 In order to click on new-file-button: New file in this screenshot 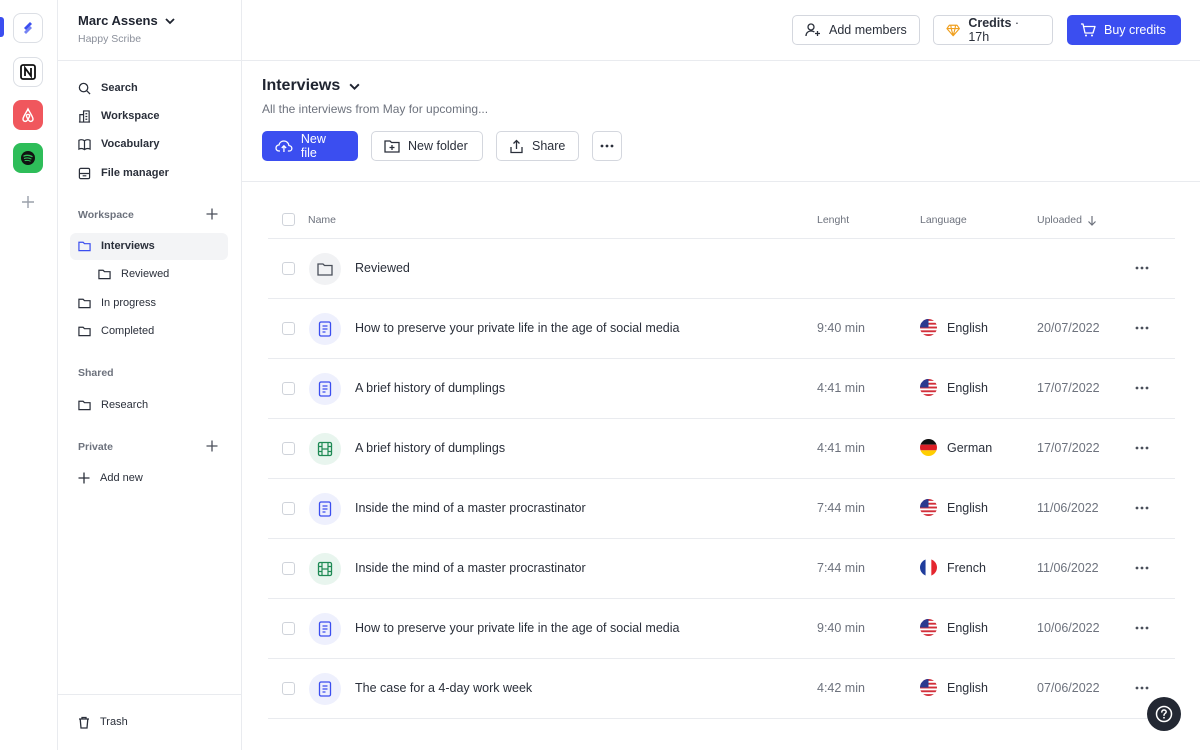, I will do `click(310, 146)`.